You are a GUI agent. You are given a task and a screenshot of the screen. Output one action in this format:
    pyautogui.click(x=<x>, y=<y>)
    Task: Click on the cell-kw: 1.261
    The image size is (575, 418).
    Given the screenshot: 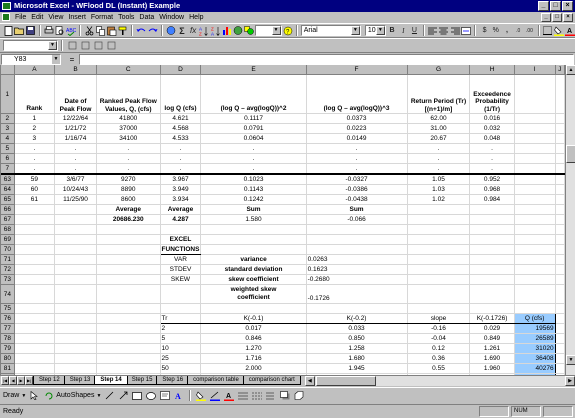 What is the action you would take?
    pyautogui.click(x=492, y=349)
    